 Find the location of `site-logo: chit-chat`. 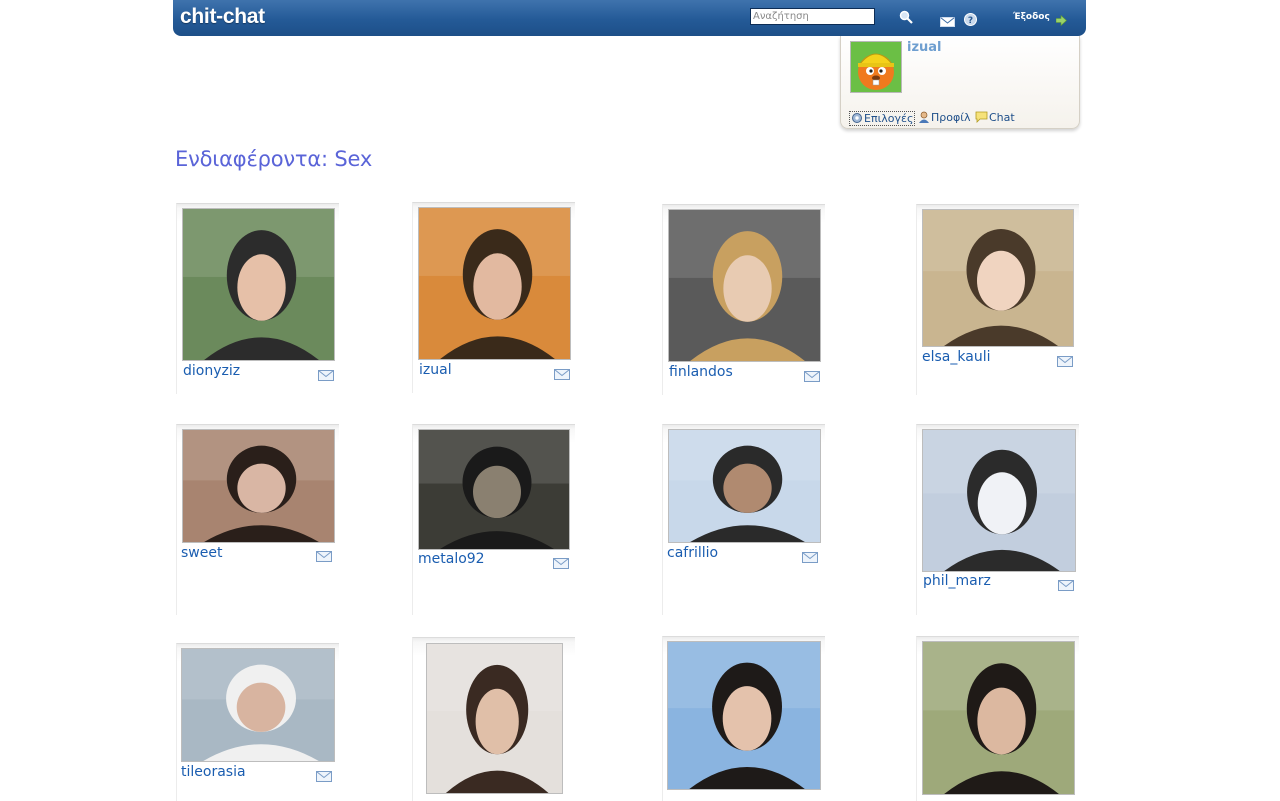

site-logo: chit-chat is located at coordinates (222, 17).